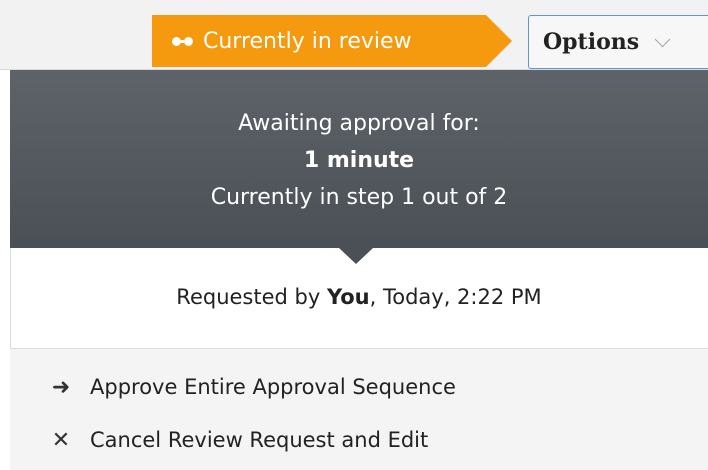  I want to click on options-button: Options, so click(618, 42).